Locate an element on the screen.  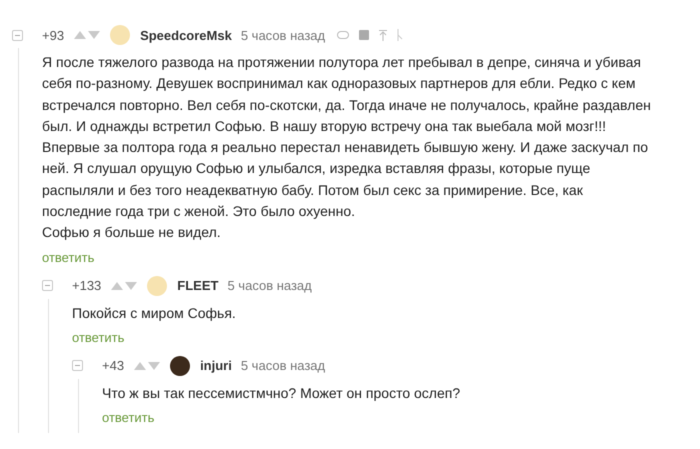
comment-text: Покойся с миром Софья. is located at coordinates (154, 313).